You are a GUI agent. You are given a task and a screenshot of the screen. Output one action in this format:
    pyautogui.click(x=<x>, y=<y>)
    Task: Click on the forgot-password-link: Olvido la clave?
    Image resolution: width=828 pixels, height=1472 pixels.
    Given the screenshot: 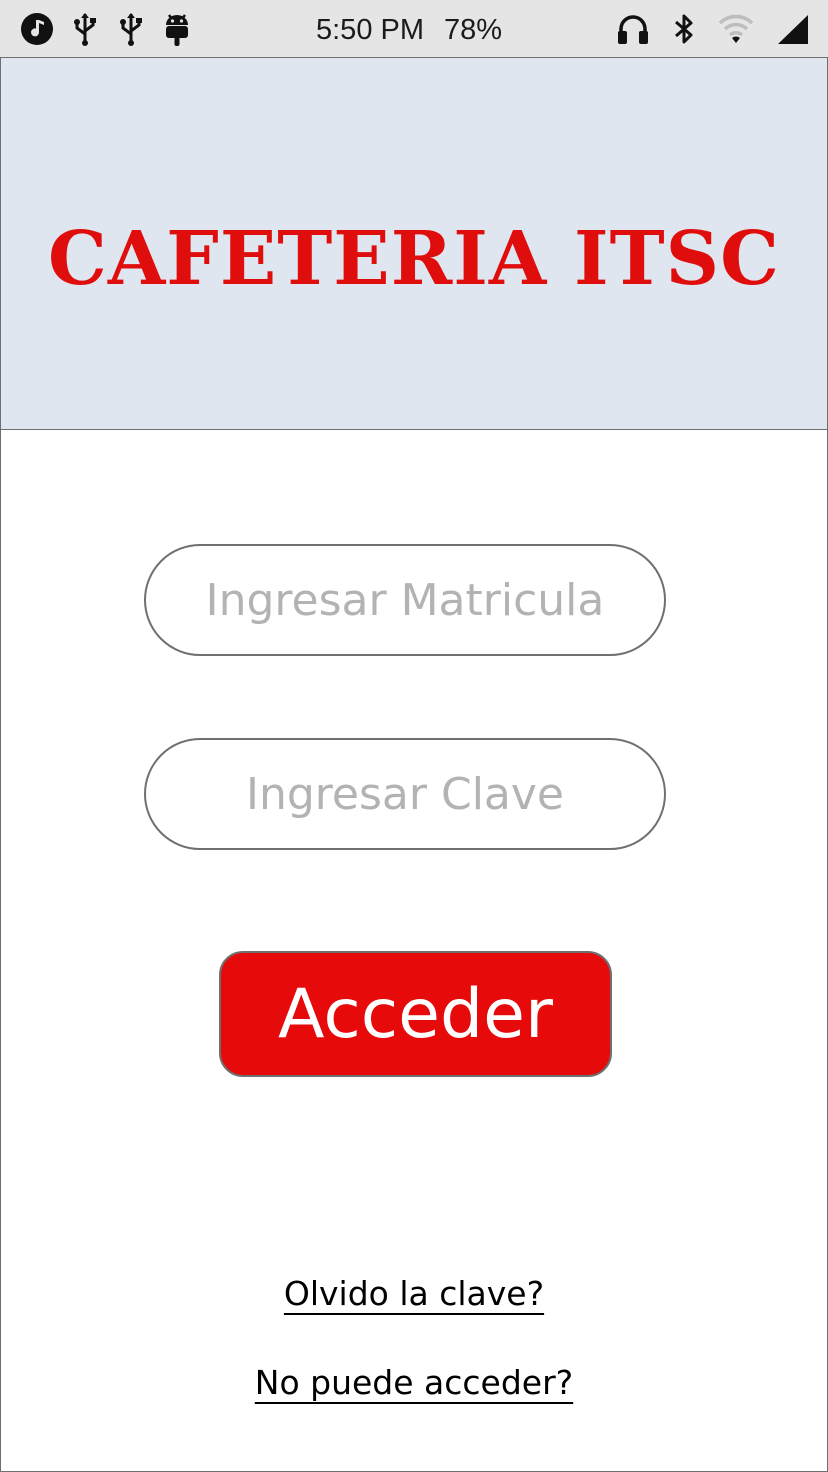 What is the action you would take?
    pyautogui.click(x=414, y=1293)
    